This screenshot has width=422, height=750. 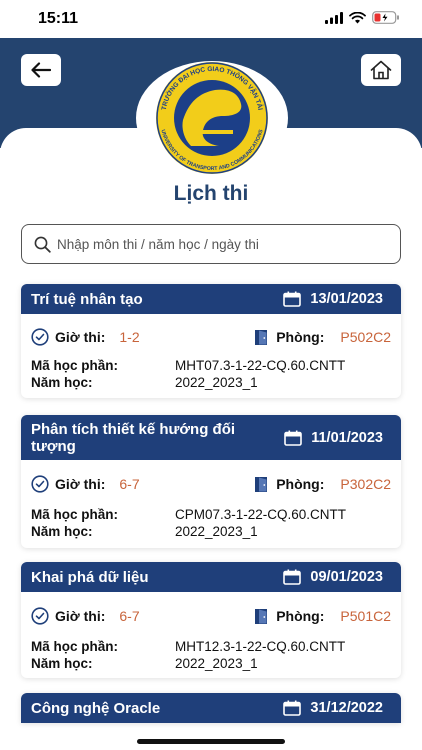 I want to click on status-bar: 15:11, so click(x=211, y=19).